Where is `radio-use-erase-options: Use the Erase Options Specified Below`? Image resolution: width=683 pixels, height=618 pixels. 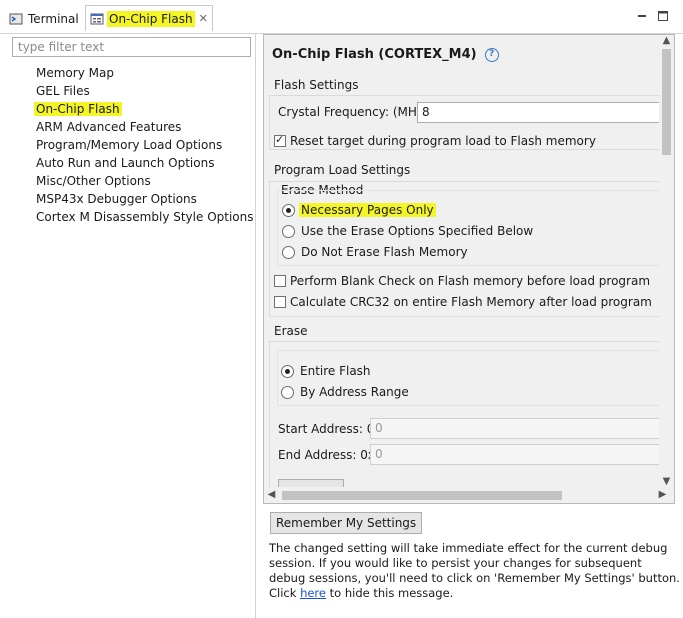
radio-use-erase-options: Use the Erase Options Specified Below is located at coordinates (408, 231).